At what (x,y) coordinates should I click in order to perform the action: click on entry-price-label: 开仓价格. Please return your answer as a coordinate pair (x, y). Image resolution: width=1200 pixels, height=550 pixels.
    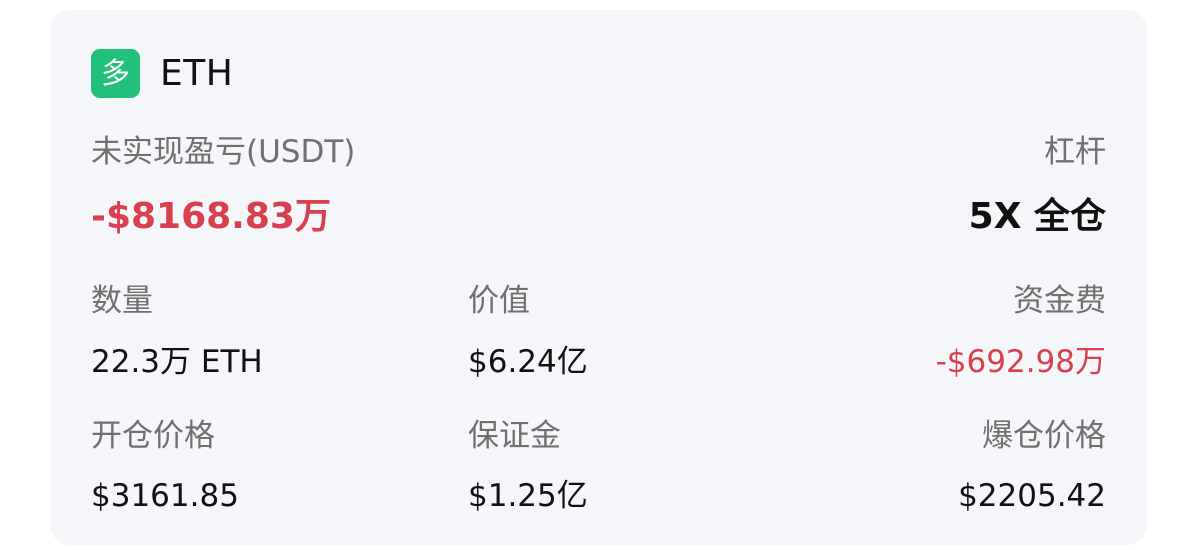
    Looking at the image, I should click on (153, 436).